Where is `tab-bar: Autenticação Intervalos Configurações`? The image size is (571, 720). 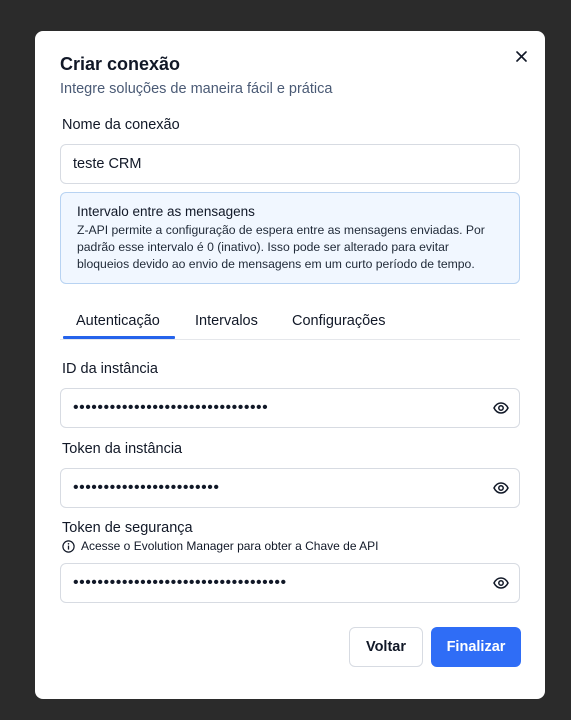 tab-bar: Autenticação Intervalos Configurações is located at coordinates (290, 323).